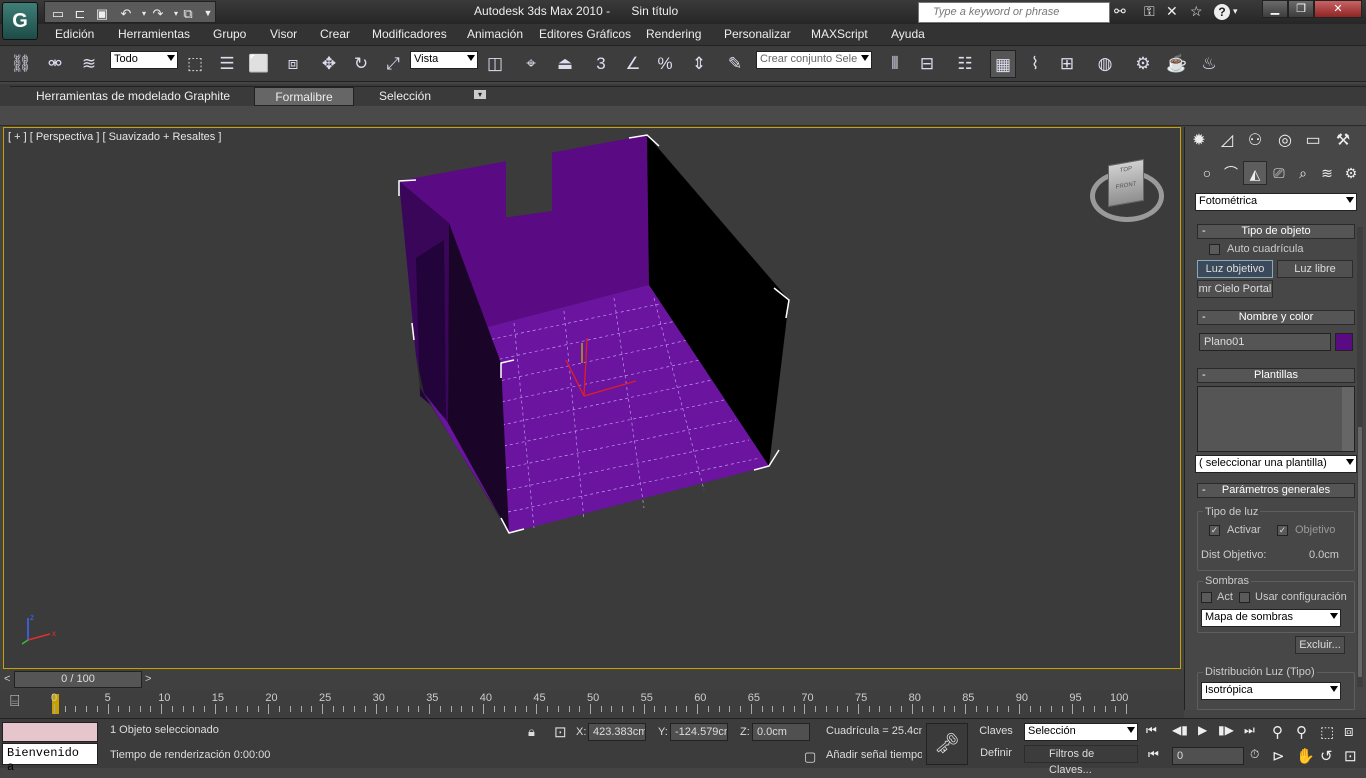  Describe the element at coordinates (1282, 530) in the screenshot. I see `targeted-checkbox: ✓` at that location.